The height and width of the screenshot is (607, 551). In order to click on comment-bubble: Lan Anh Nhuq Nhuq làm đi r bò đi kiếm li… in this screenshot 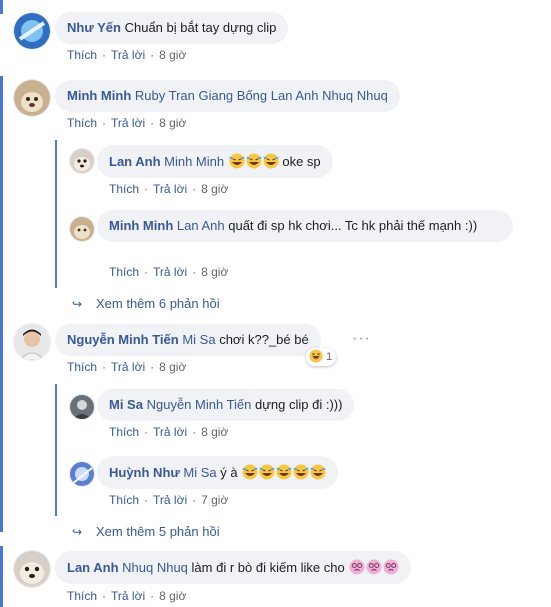, I will do `click(233, 567)`.